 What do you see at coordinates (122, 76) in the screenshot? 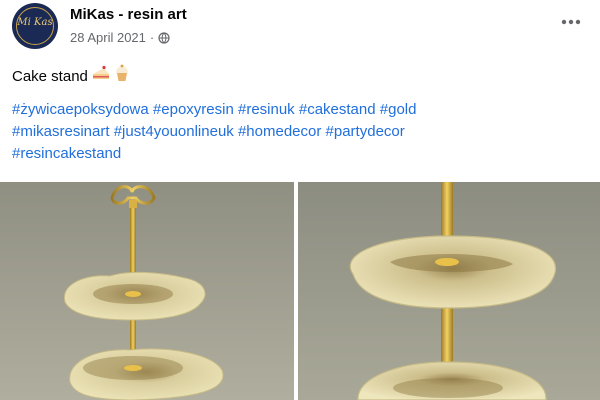
I see `cupcake-icon` at bounding box center [122, 76].